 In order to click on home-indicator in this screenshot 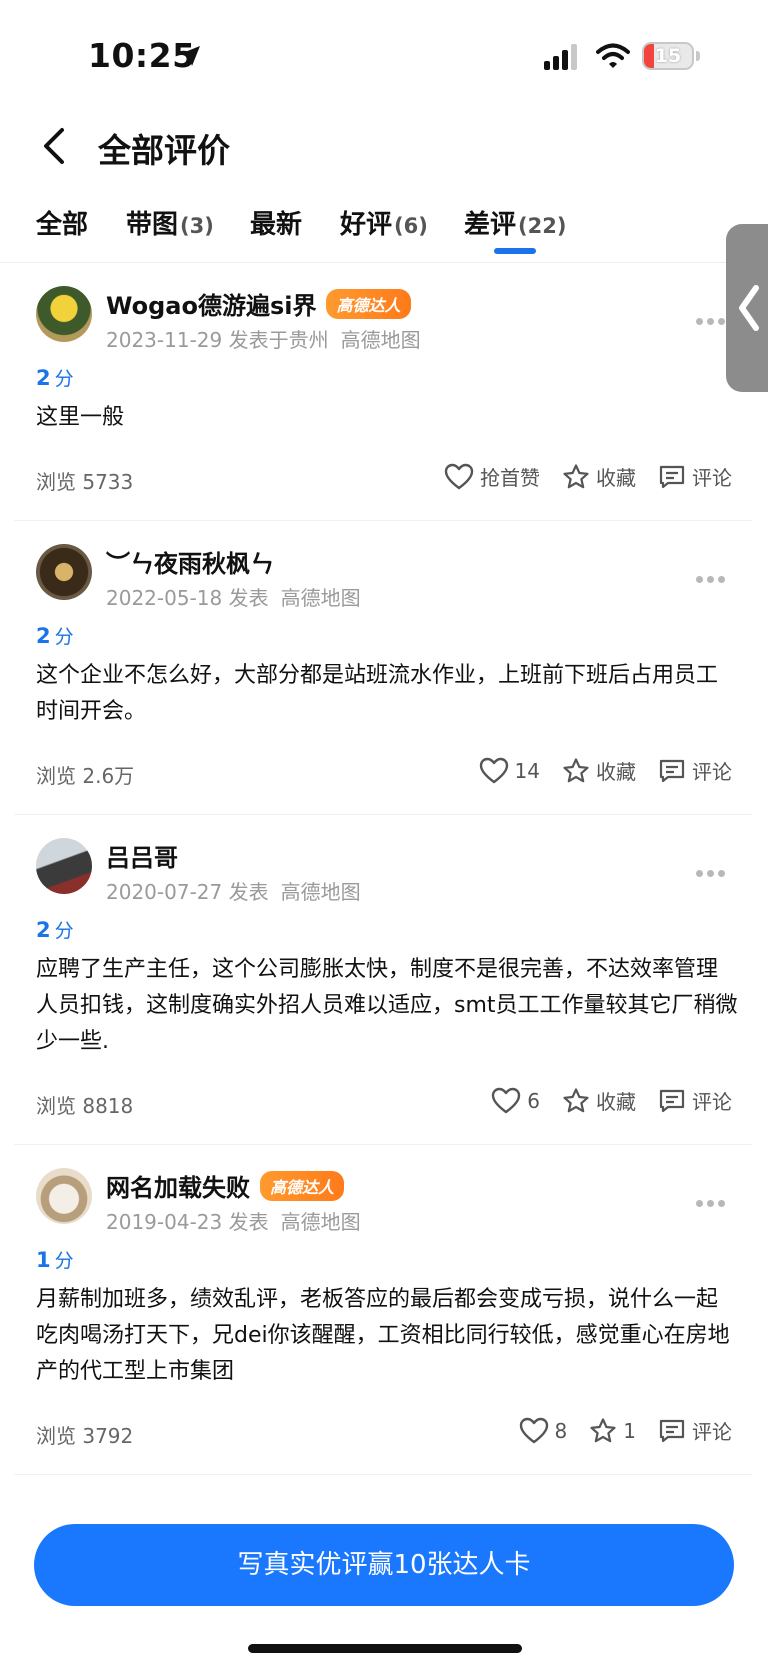, I will do `click(385, 1648)`.